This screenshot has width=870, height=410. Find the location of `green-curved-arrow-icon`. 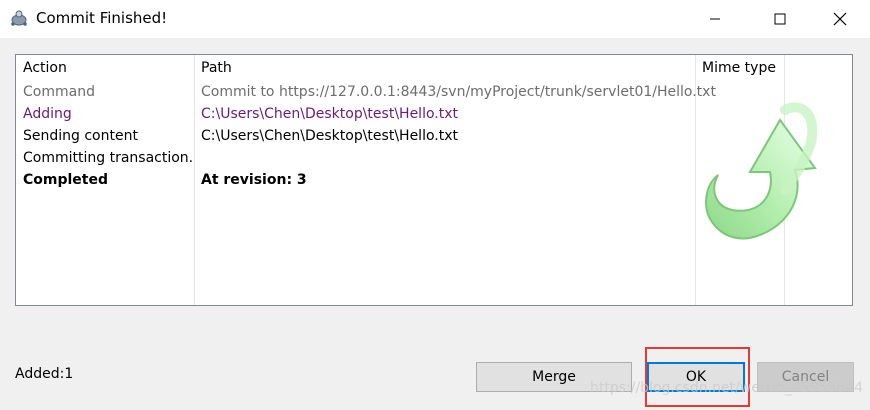

green-curved-arrow-icon is located at coordinates (761, 171).